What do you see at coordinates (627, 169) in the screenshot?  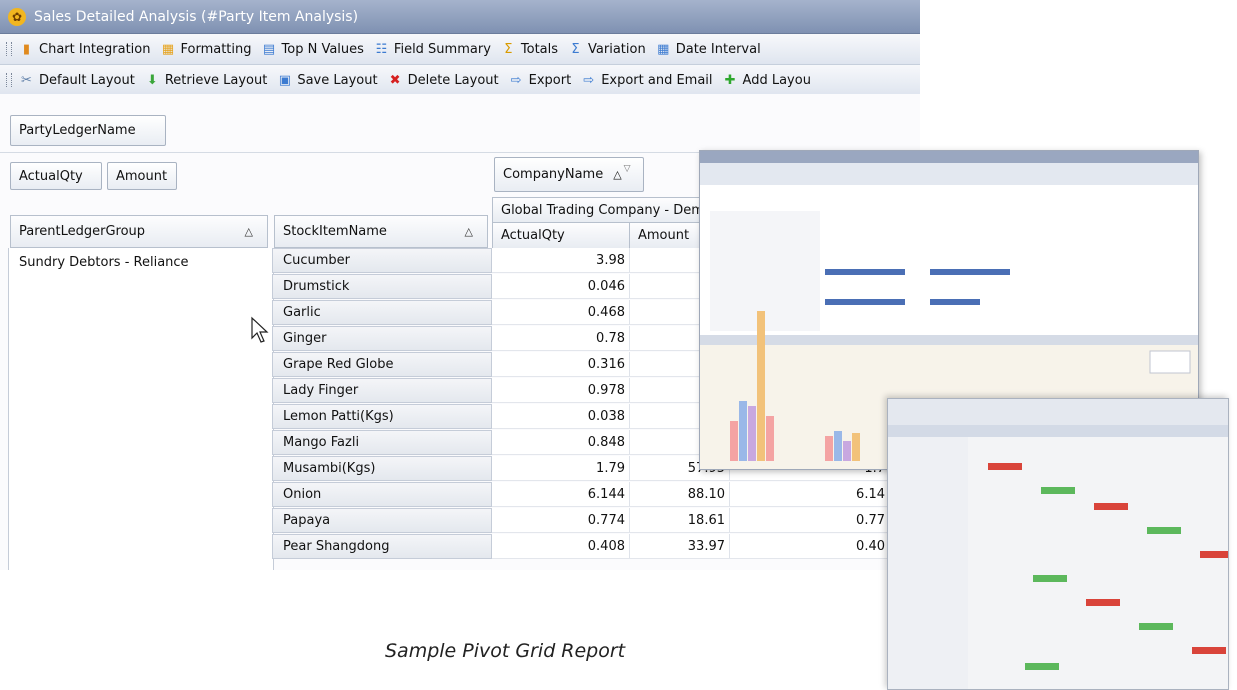 I see `filter-icon: ▽` at bounding box center [627, 169].